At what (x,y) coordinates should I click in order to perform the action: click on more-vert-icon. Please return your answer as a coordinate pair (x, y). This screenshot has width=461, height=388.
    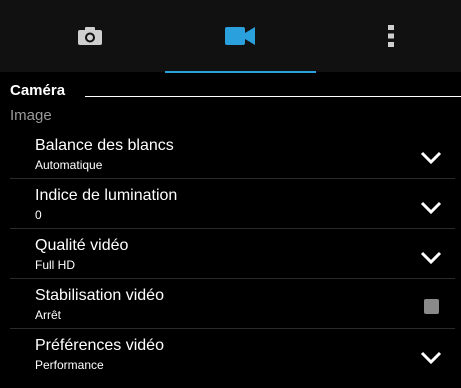
    Looking at the image, I should click on (391, 36).